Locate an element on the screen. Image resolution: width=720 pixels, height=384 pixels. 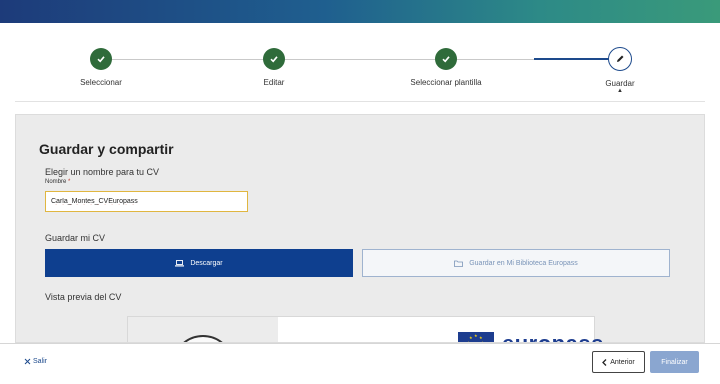
preview-label: Vista previa del CV is located at coordinates (83, 297).